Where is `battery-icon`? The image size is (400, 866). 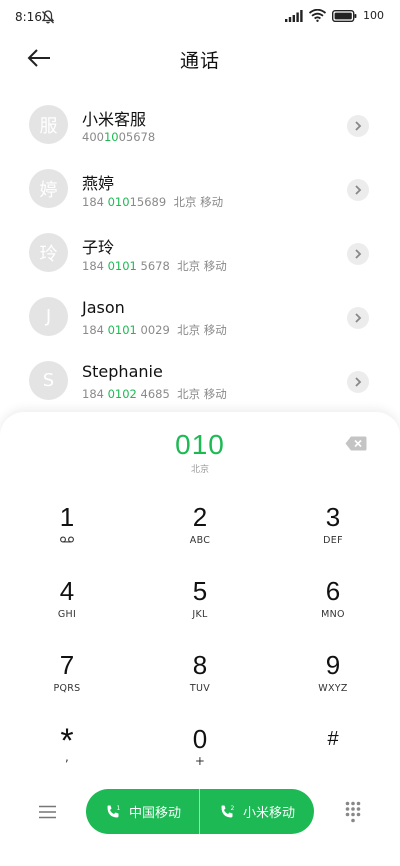 battery-icon is located at coordinates (344, 15).